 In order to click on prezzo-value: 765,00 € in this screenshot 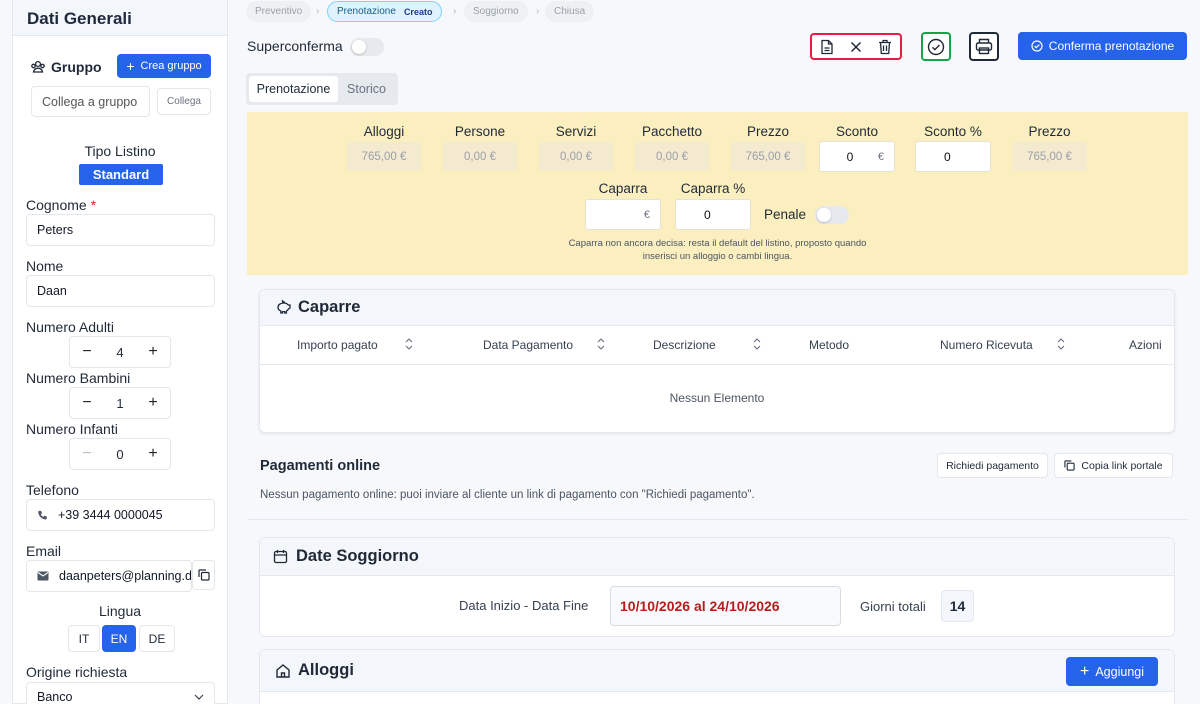, I will do `click(768, 156)`.